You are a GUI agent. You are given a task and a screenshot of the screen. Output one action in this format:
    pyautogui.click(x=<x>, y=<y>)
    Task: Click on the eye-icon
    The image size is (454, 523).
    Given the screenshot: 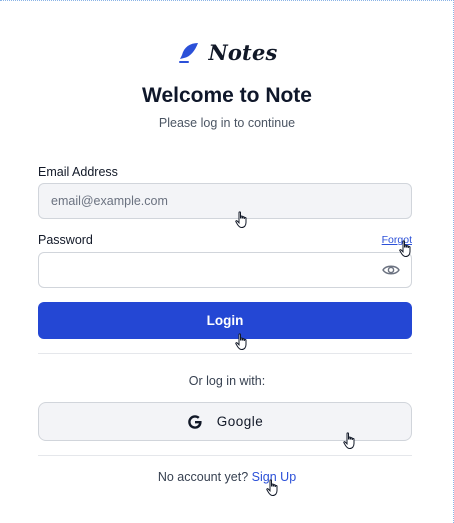 What is the action you would take?
    pyautogui.click(x=391, y=270)
    